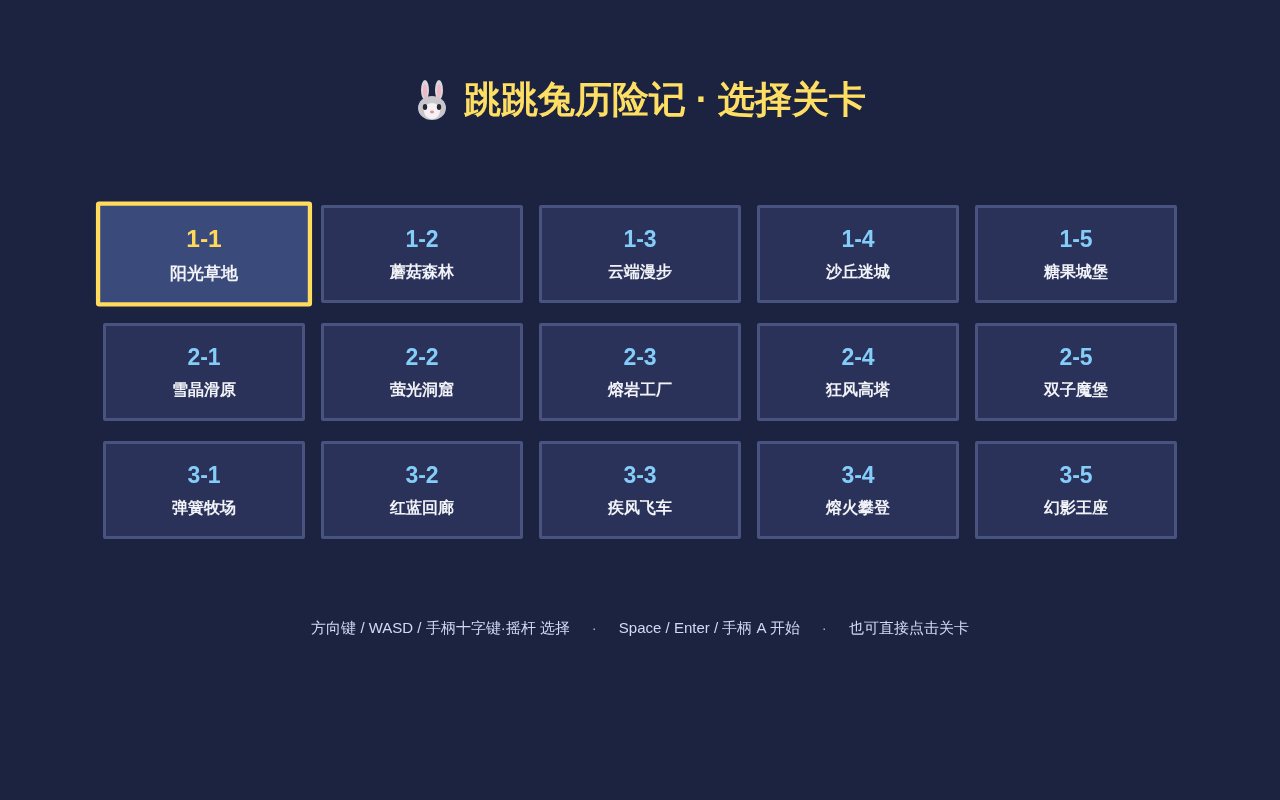  What do you see at coordinates (858, 372) in the screenshot?
I see `level-card: 2-4 狂风高塔` at bounding box center [858, 372].